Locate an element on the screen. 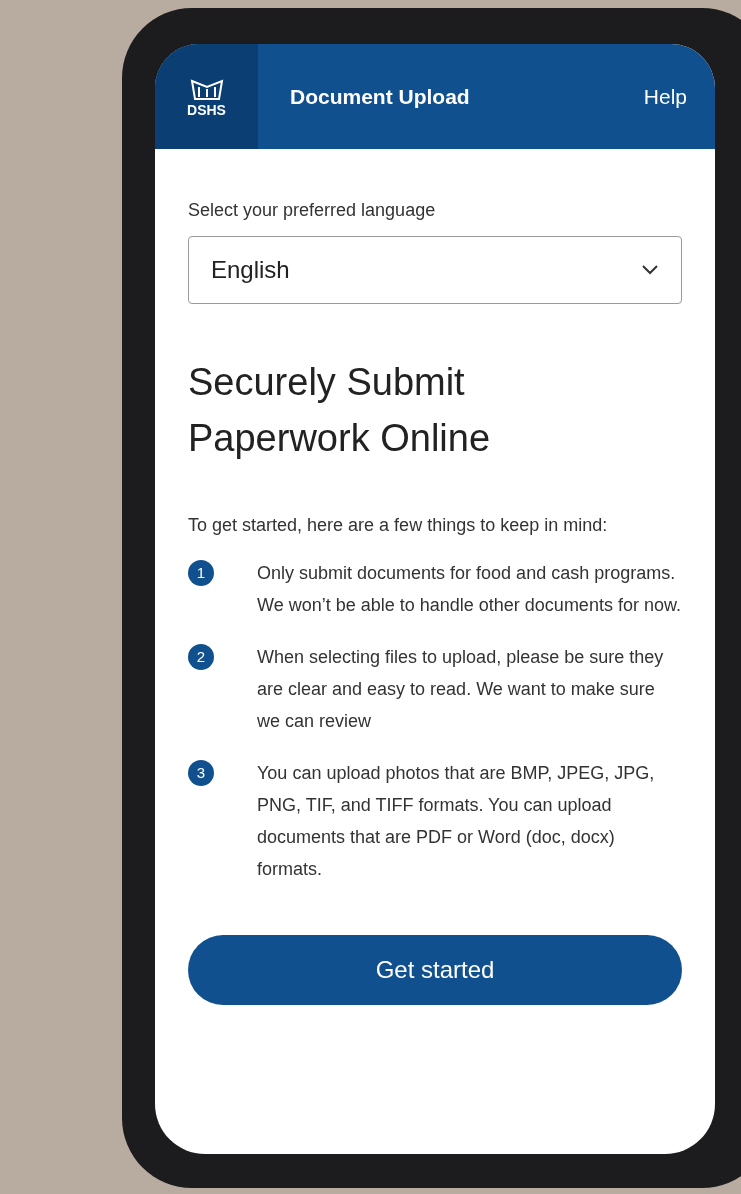 The image size is (741, 1194). language-label: Select your preferred language is located at coordinates (312, 210).